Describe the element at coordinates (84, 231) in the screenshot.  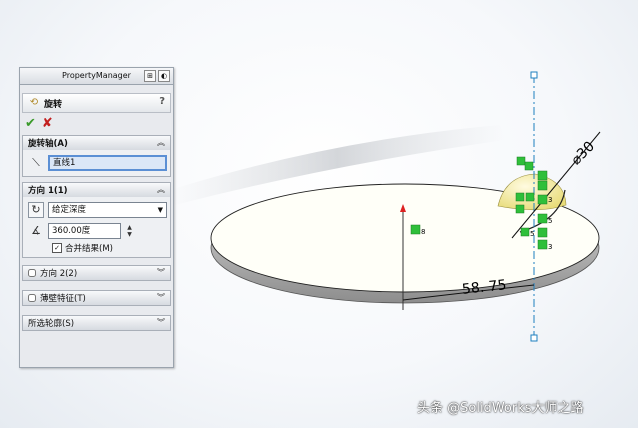
I see `angle-input: 360.00度` at that location.